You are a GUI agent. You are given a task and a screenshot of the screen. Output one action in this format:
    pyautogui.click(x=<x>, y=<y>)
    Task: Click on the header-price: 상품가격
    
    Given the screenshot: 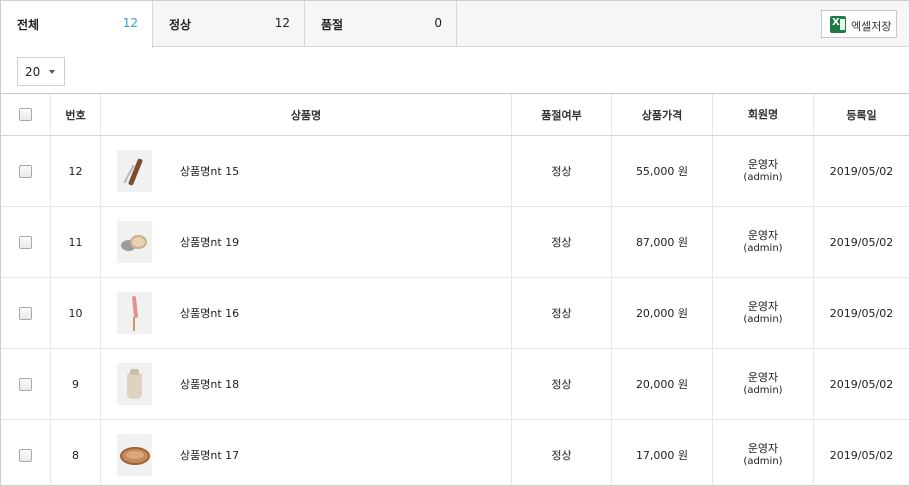 What is the action you would take?
    pyautogui.click(x=662, y=114)
    